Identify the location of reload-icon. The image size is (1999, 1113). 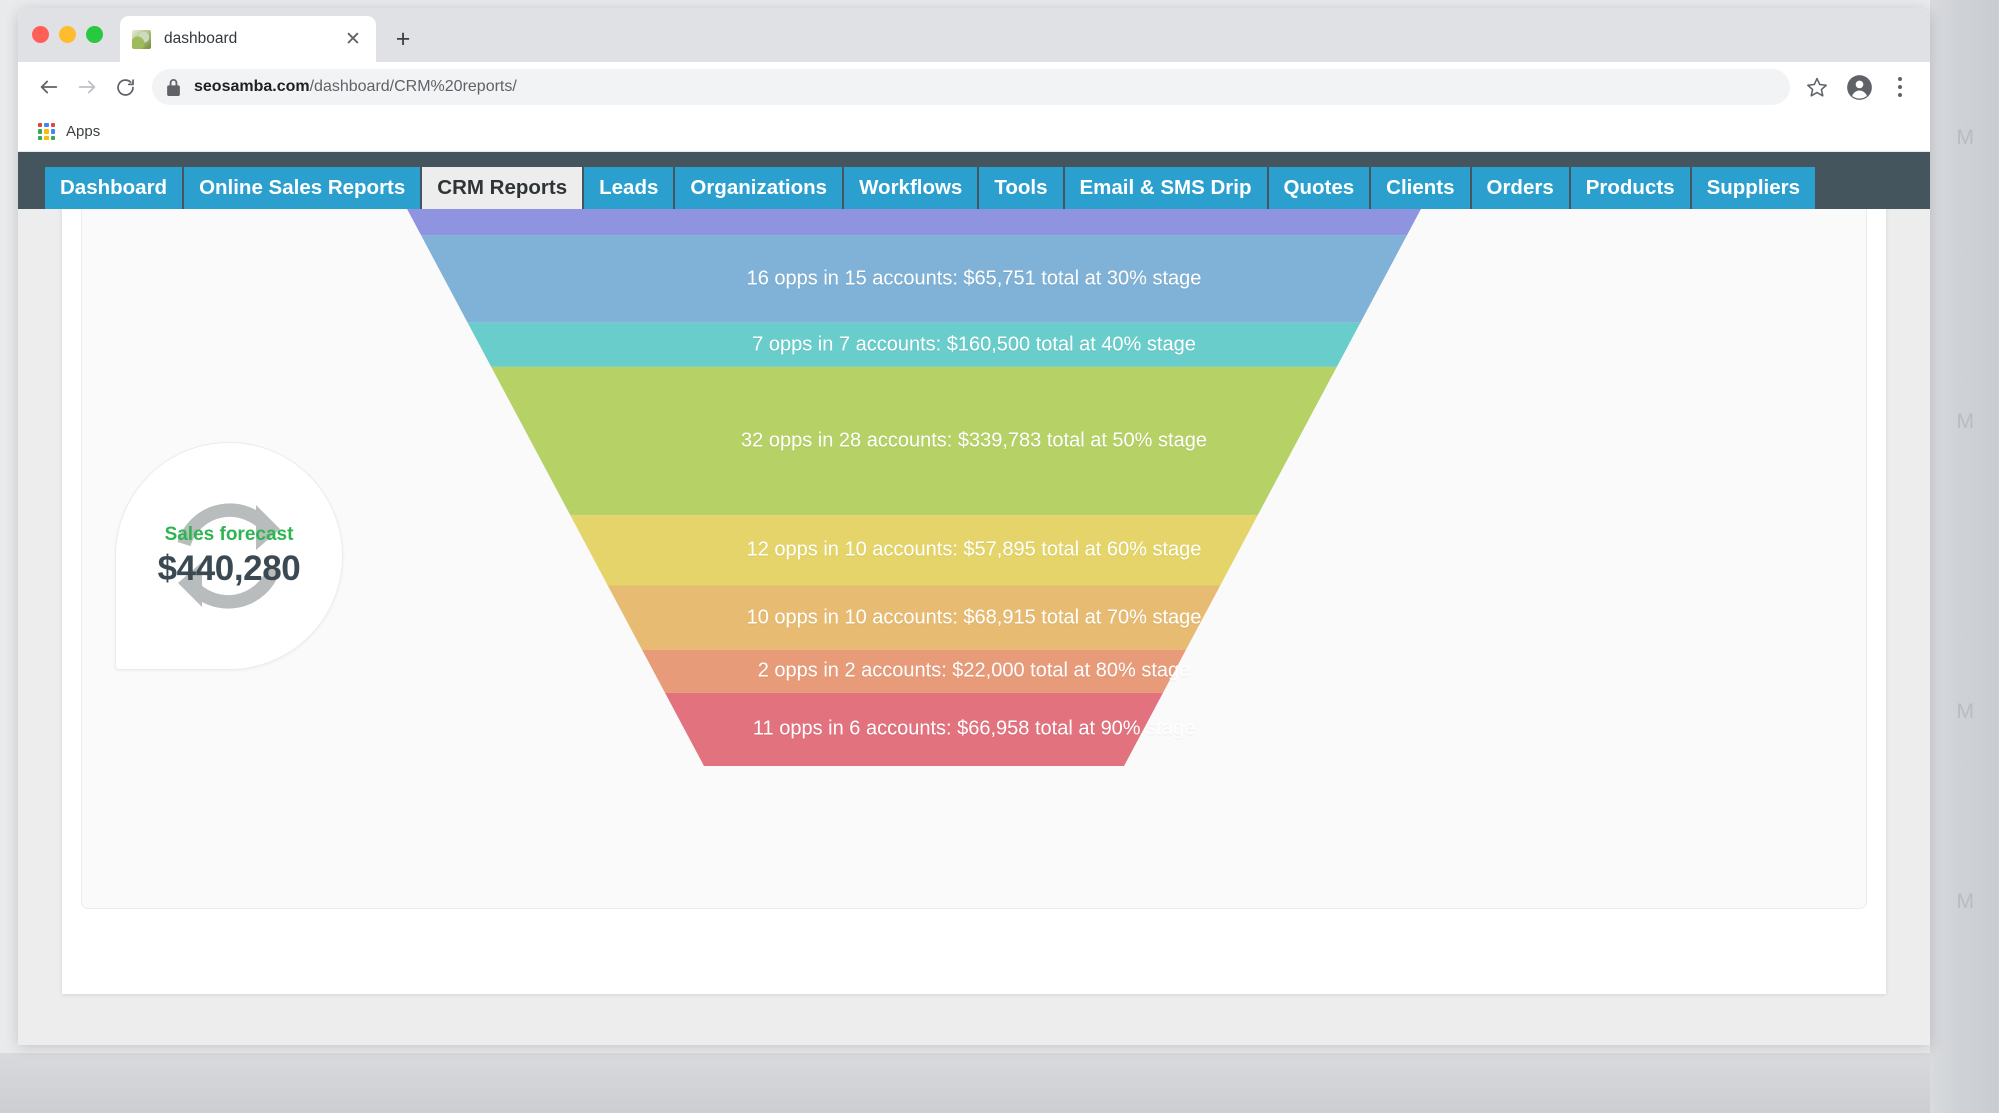
(125, 87).